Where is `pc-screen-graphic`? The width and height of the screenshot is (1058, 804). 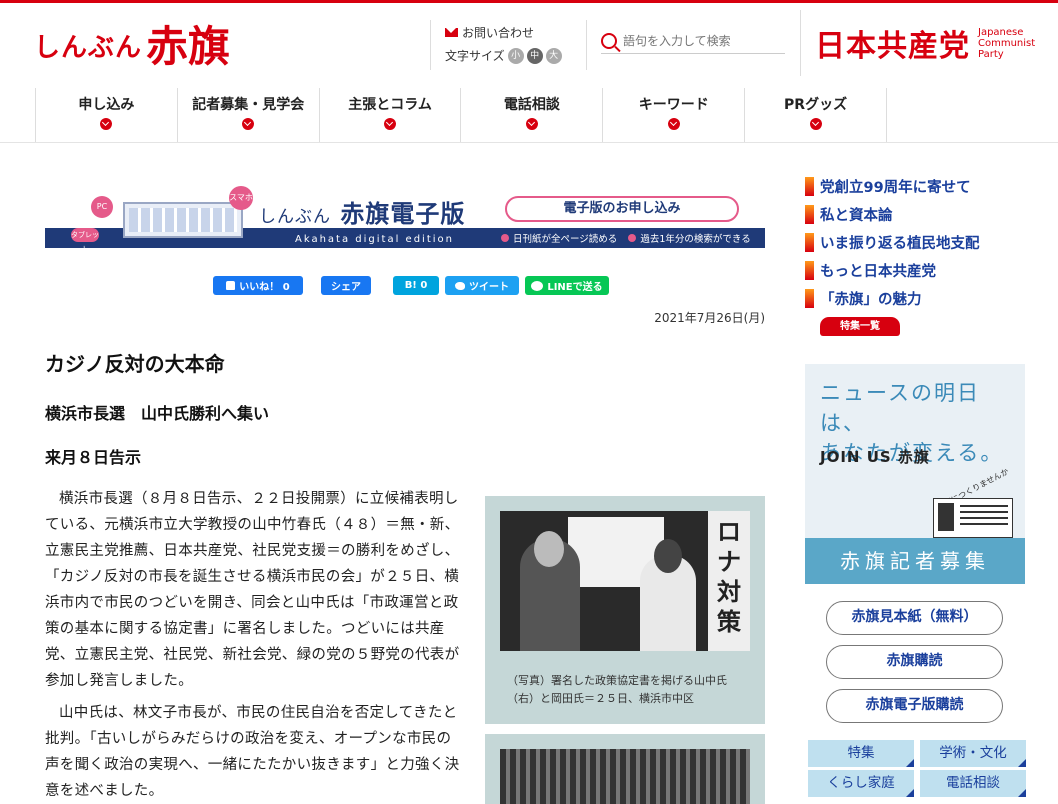
pc-screen-graphic is located at coordinates (183, 220).